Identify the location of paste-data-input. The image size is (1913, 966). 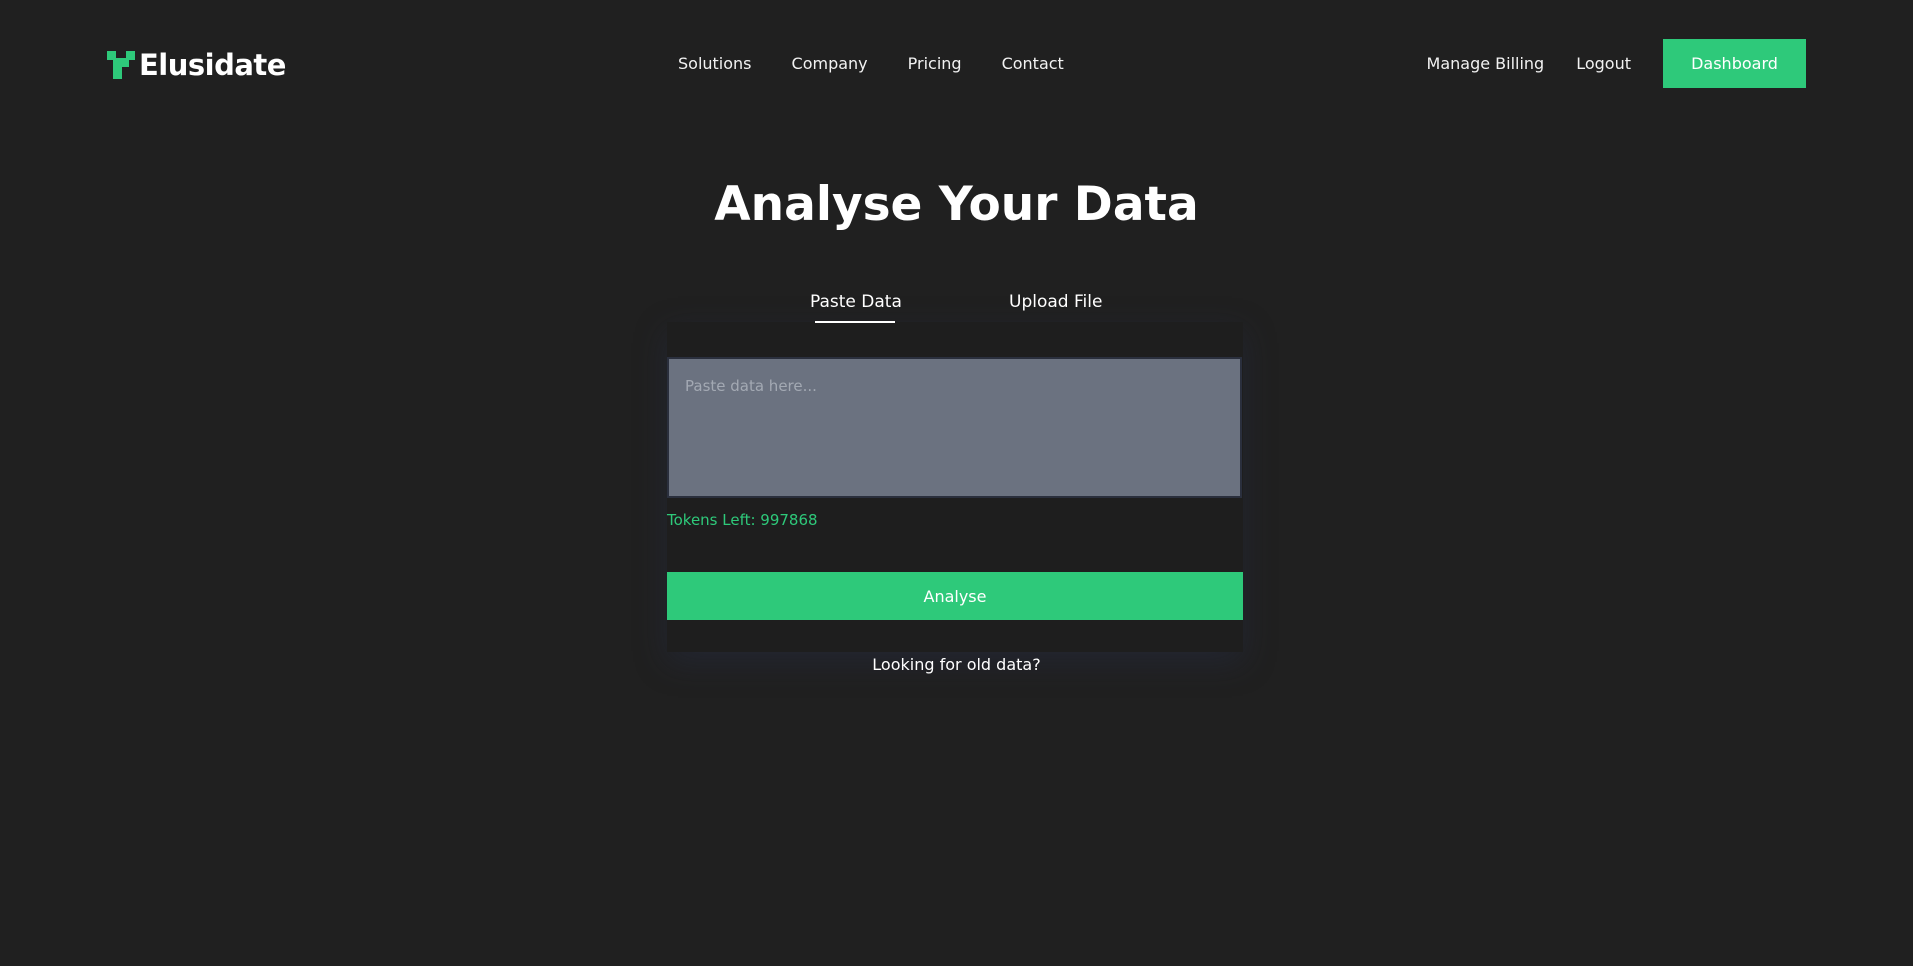
(954, 427).